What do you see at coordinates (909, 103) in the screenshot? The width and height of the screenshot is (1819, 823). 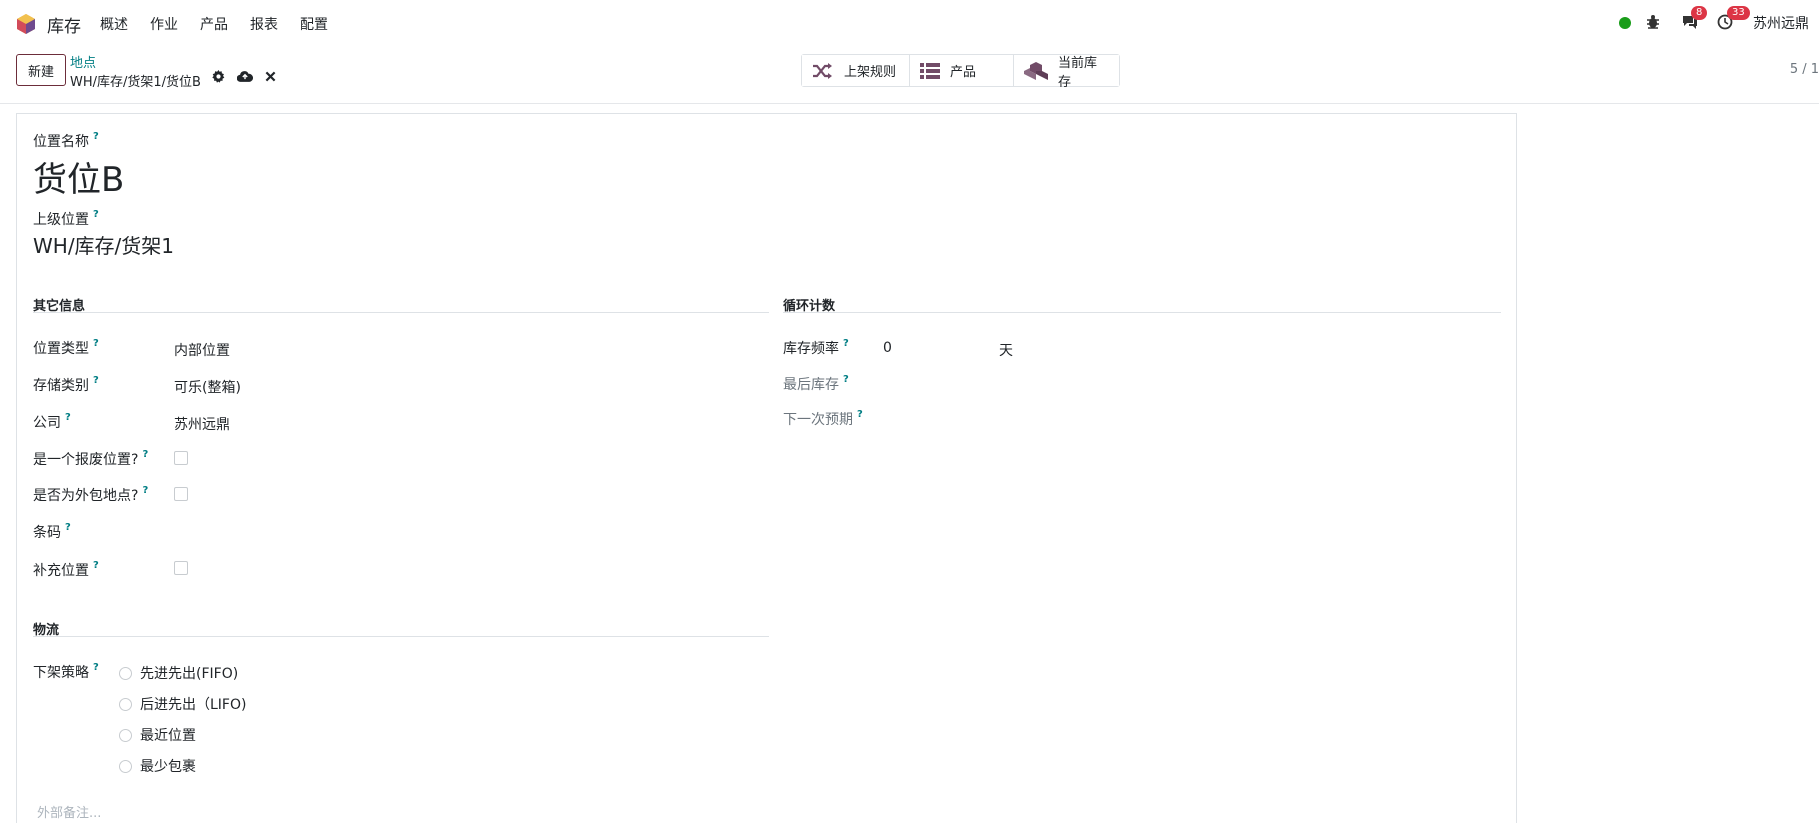 I see `control-panel-divider` at bounding box center [909, 103].